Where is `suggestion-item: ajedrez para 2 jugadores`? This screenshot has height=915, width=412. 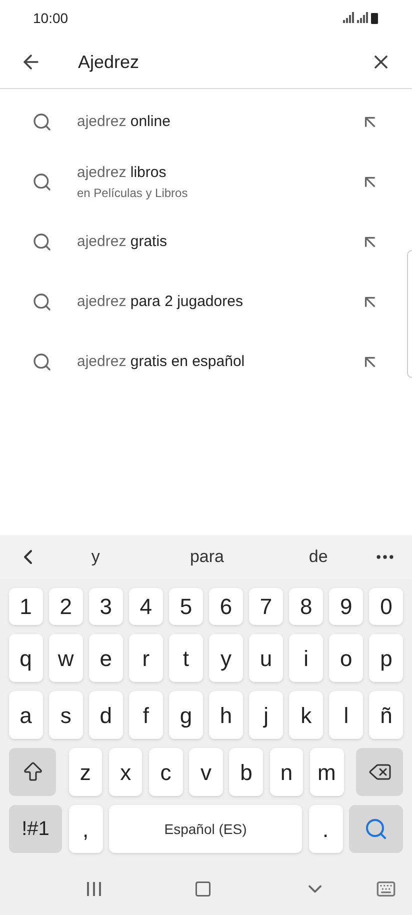
suggestion-item: ajedrez para 2 jugadores is located at coordinates (206, 302).